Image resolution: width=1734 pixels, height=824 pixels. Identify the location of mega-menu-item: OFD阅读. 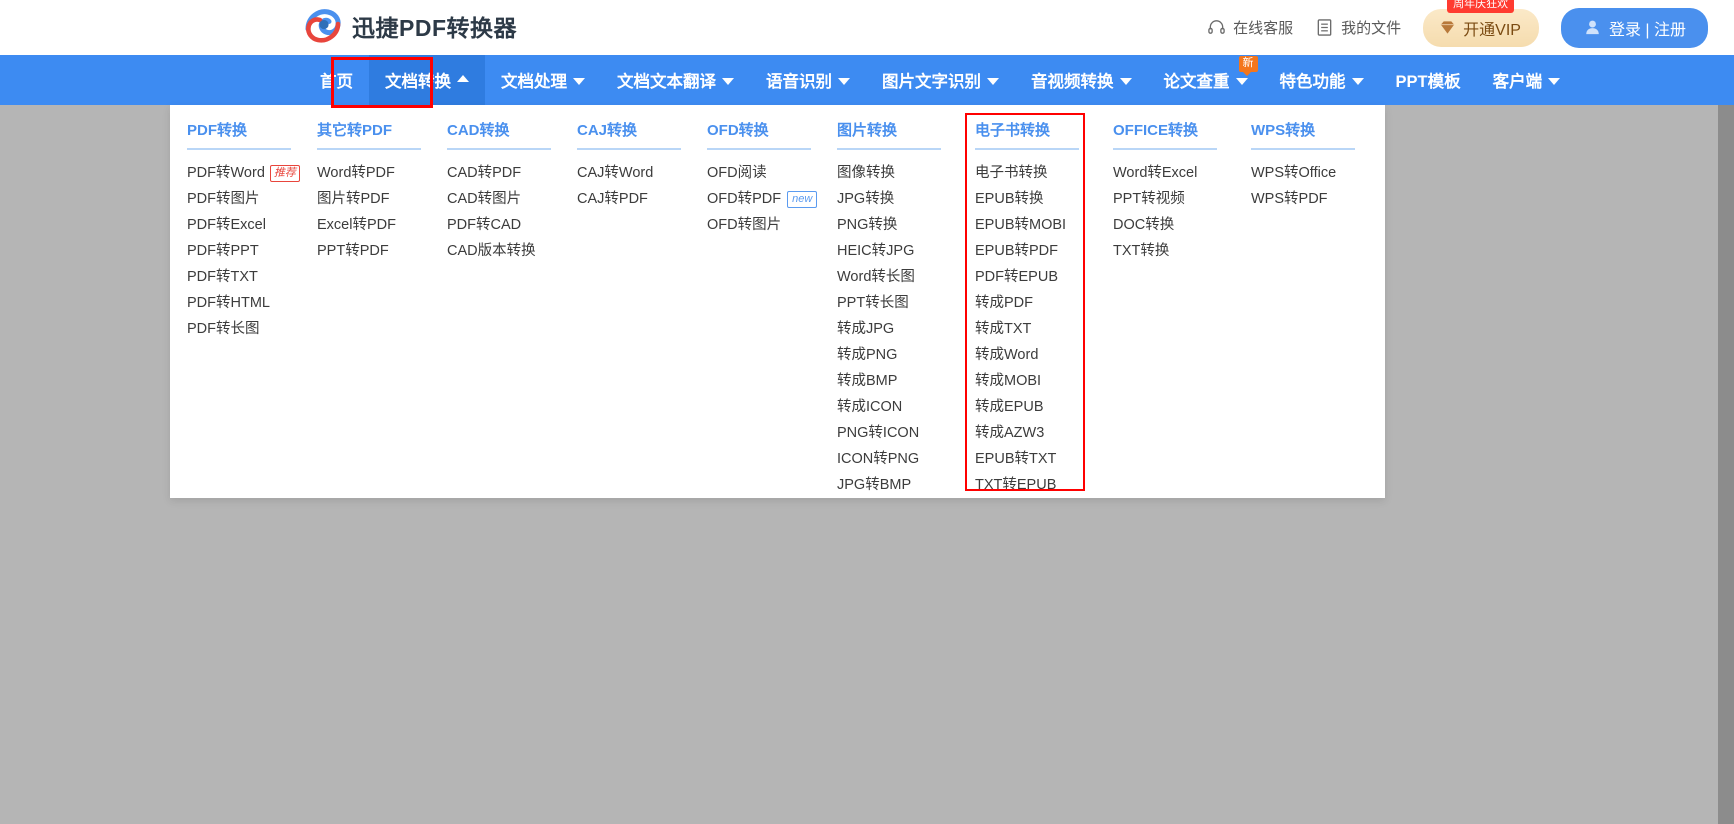
(772, 173).